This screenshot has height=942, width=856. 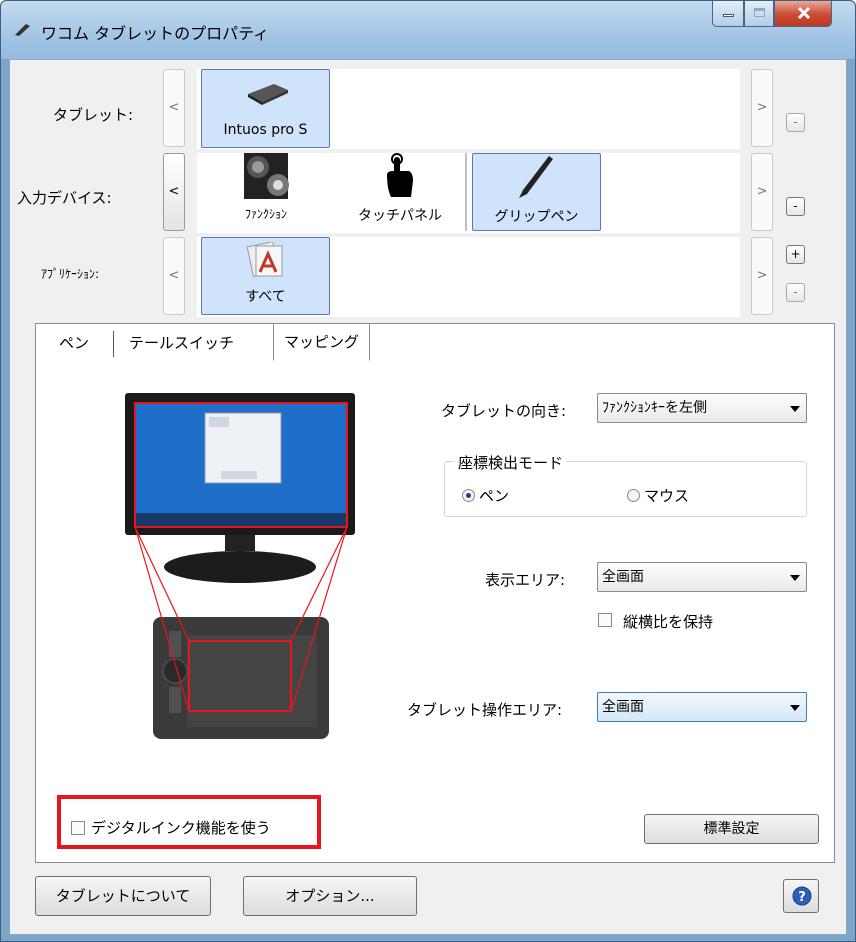 What do you see at coordinates (702, 577) in the screenshot?
I see `display-area-select: 全画面` at bounding box center [702, 577].